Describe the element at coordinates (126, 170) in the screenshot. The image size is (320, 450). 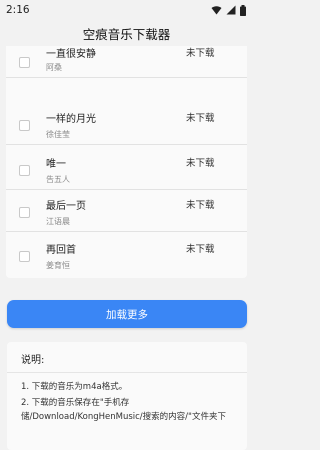
I see `song-row: 唯一 告五人 未下载` at that location.